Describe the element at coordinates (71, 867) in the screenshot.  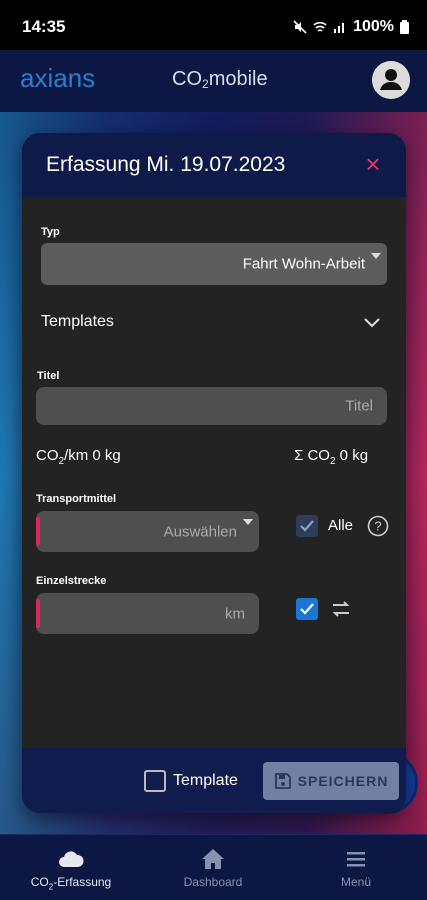
I see `nav-co2-erfassung: CO2-Erfassung` at that location.